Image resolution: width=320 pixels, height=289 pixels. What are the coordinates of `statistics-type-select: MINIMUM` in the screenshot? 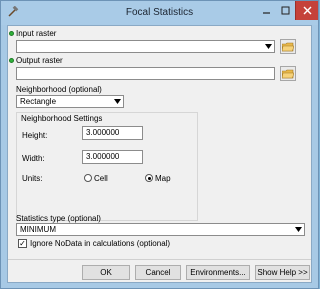 It's located at (160, 229).